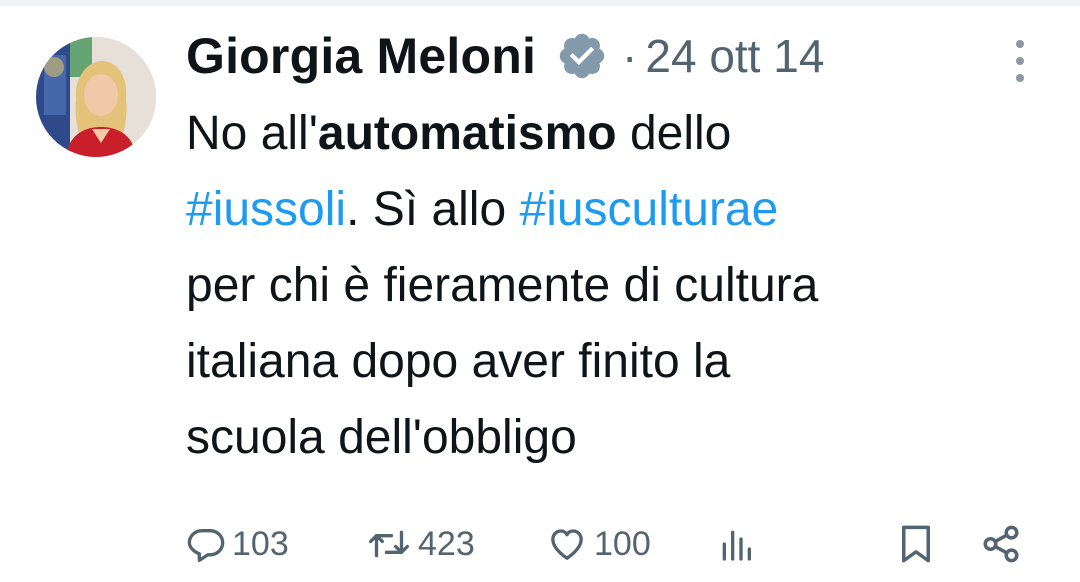 Image resolution: width=1080 pixels, height=582 pixels. What do you see at coordinates (433, 209) in the screenshot?
I see `text-segment: . Sì allo` at bounding box center [433, 209].